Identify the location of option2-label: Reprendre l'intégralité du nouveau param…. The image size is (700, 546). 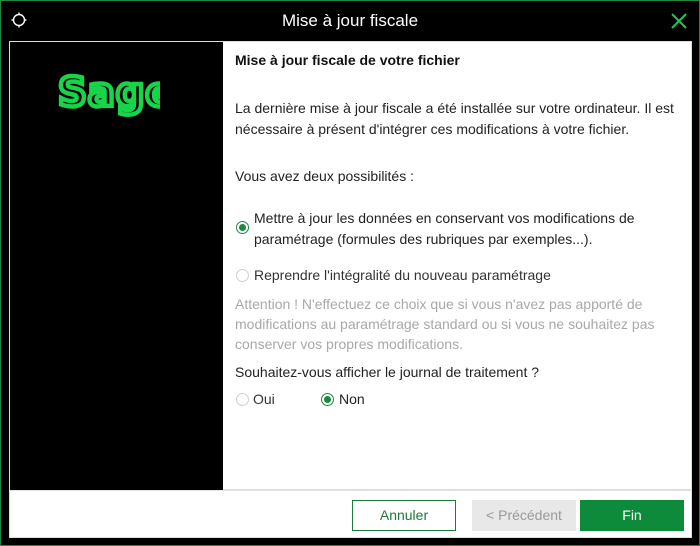
(469, 275).